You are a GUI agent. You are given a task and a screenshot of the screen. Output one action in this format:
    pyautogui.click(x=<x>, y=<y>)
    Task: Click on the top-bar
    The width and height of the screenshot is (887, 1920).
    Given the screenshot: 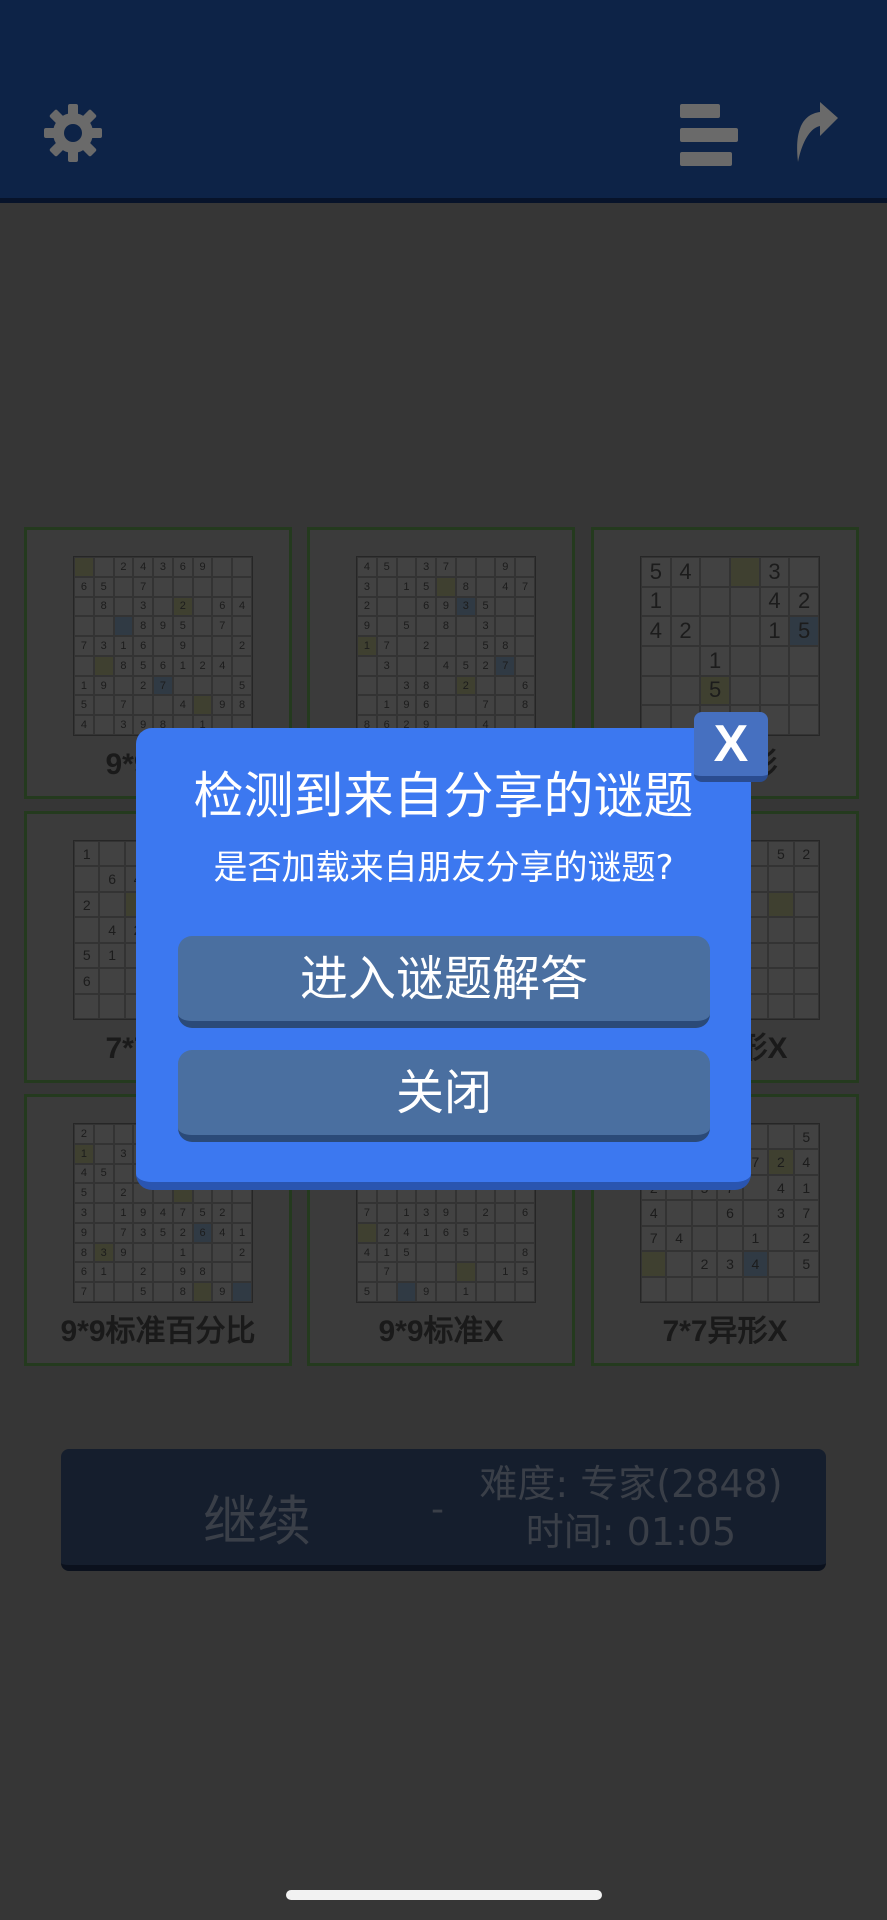 What is the action you would take?
    pyautogui.click(x=443, y=101)
    